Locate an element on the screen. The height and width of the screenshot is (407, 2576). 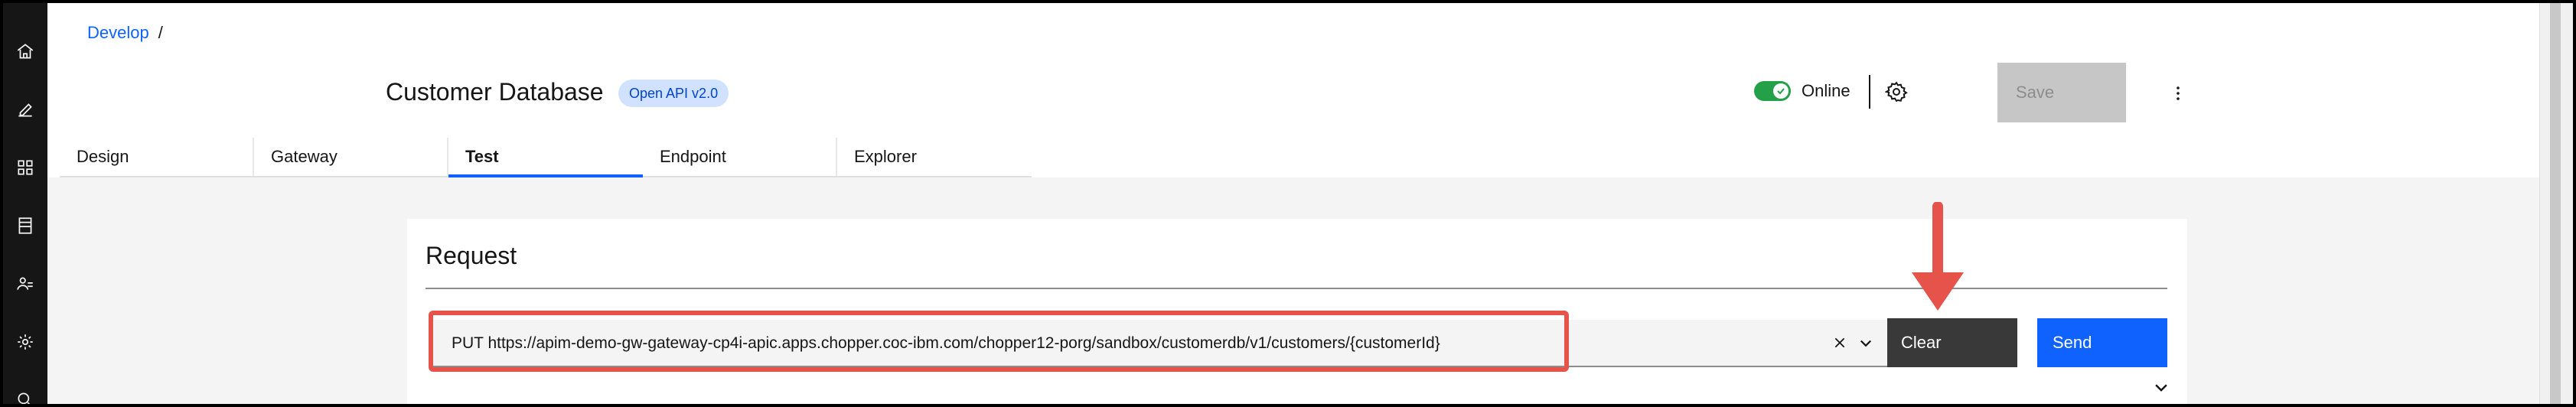
chevron-down-icon is located at coordinates (1866, 342).